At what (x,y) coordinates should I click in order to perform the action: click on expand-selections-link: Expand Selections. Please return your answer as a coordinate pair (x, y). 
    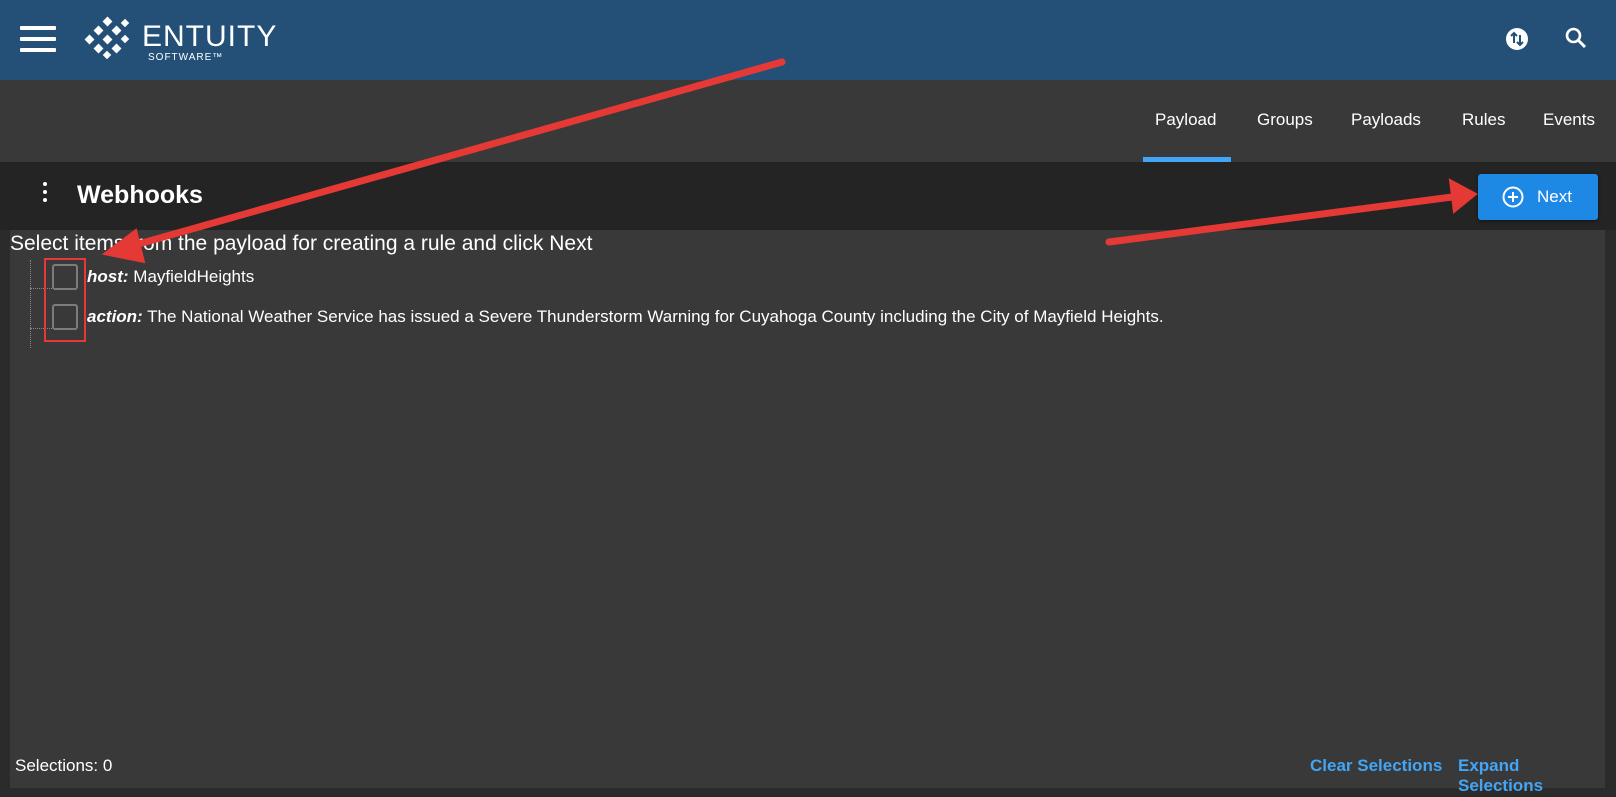
    Looking at the image, I should click on (1531, 776).